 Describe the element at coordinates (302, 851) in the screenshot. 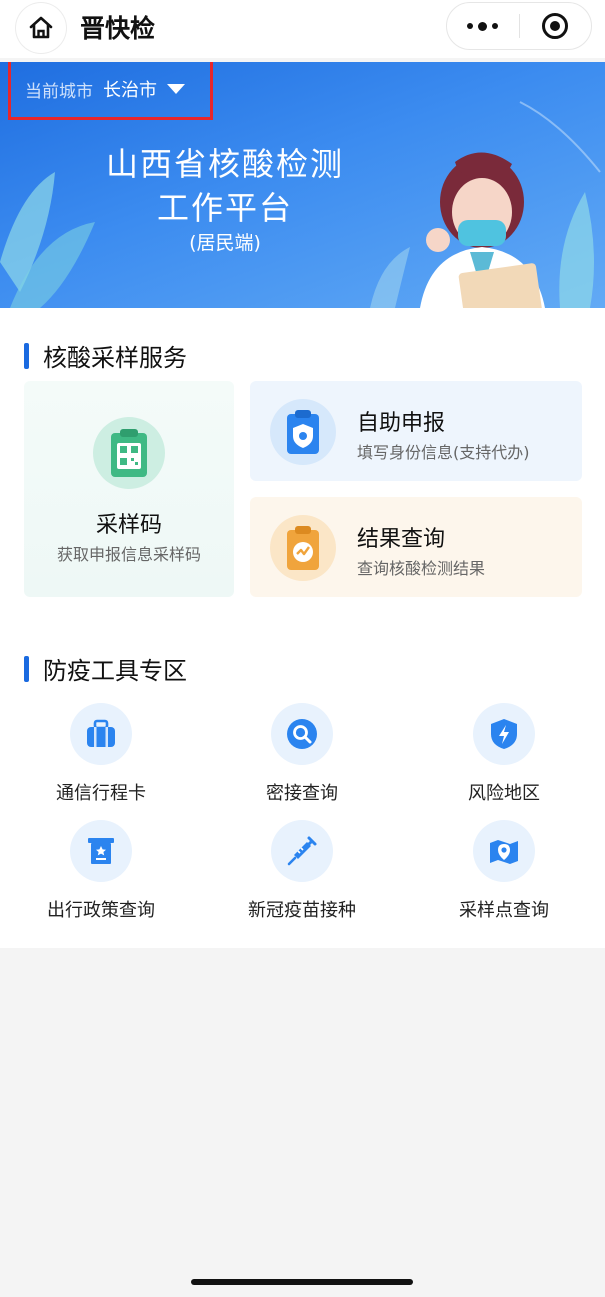

I see `syringe-icon` at that location.